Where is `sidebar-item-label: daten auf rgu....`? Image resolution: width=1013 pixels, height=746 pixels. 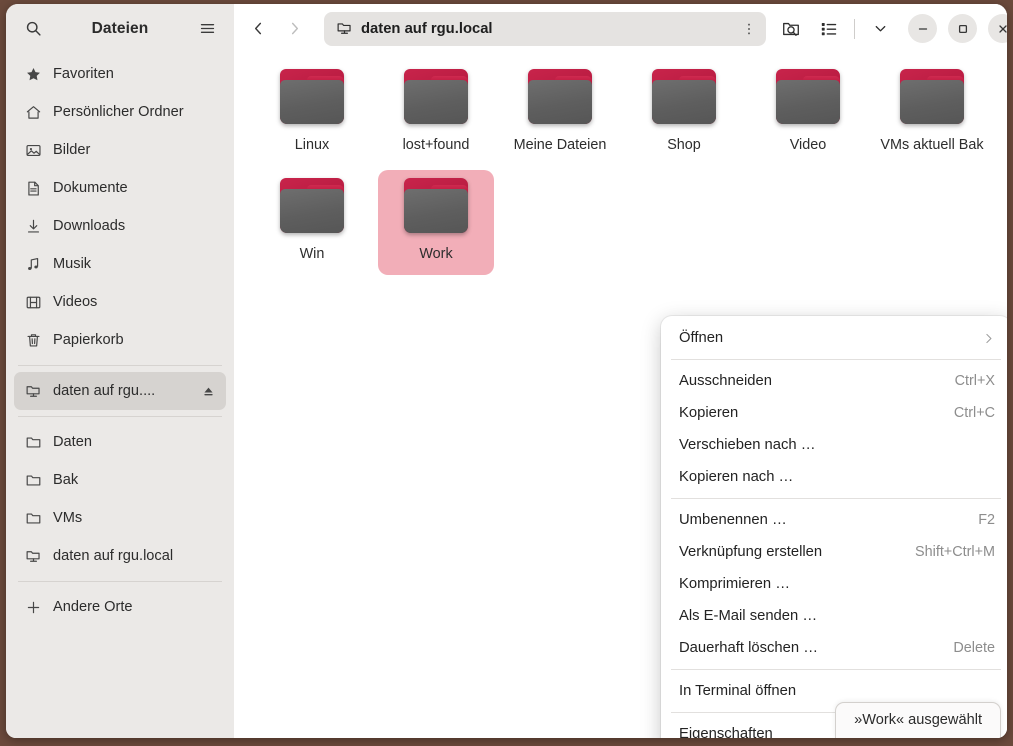 sidebar-item-label: daten auf rgu.... is located at coordinates (104, 391).